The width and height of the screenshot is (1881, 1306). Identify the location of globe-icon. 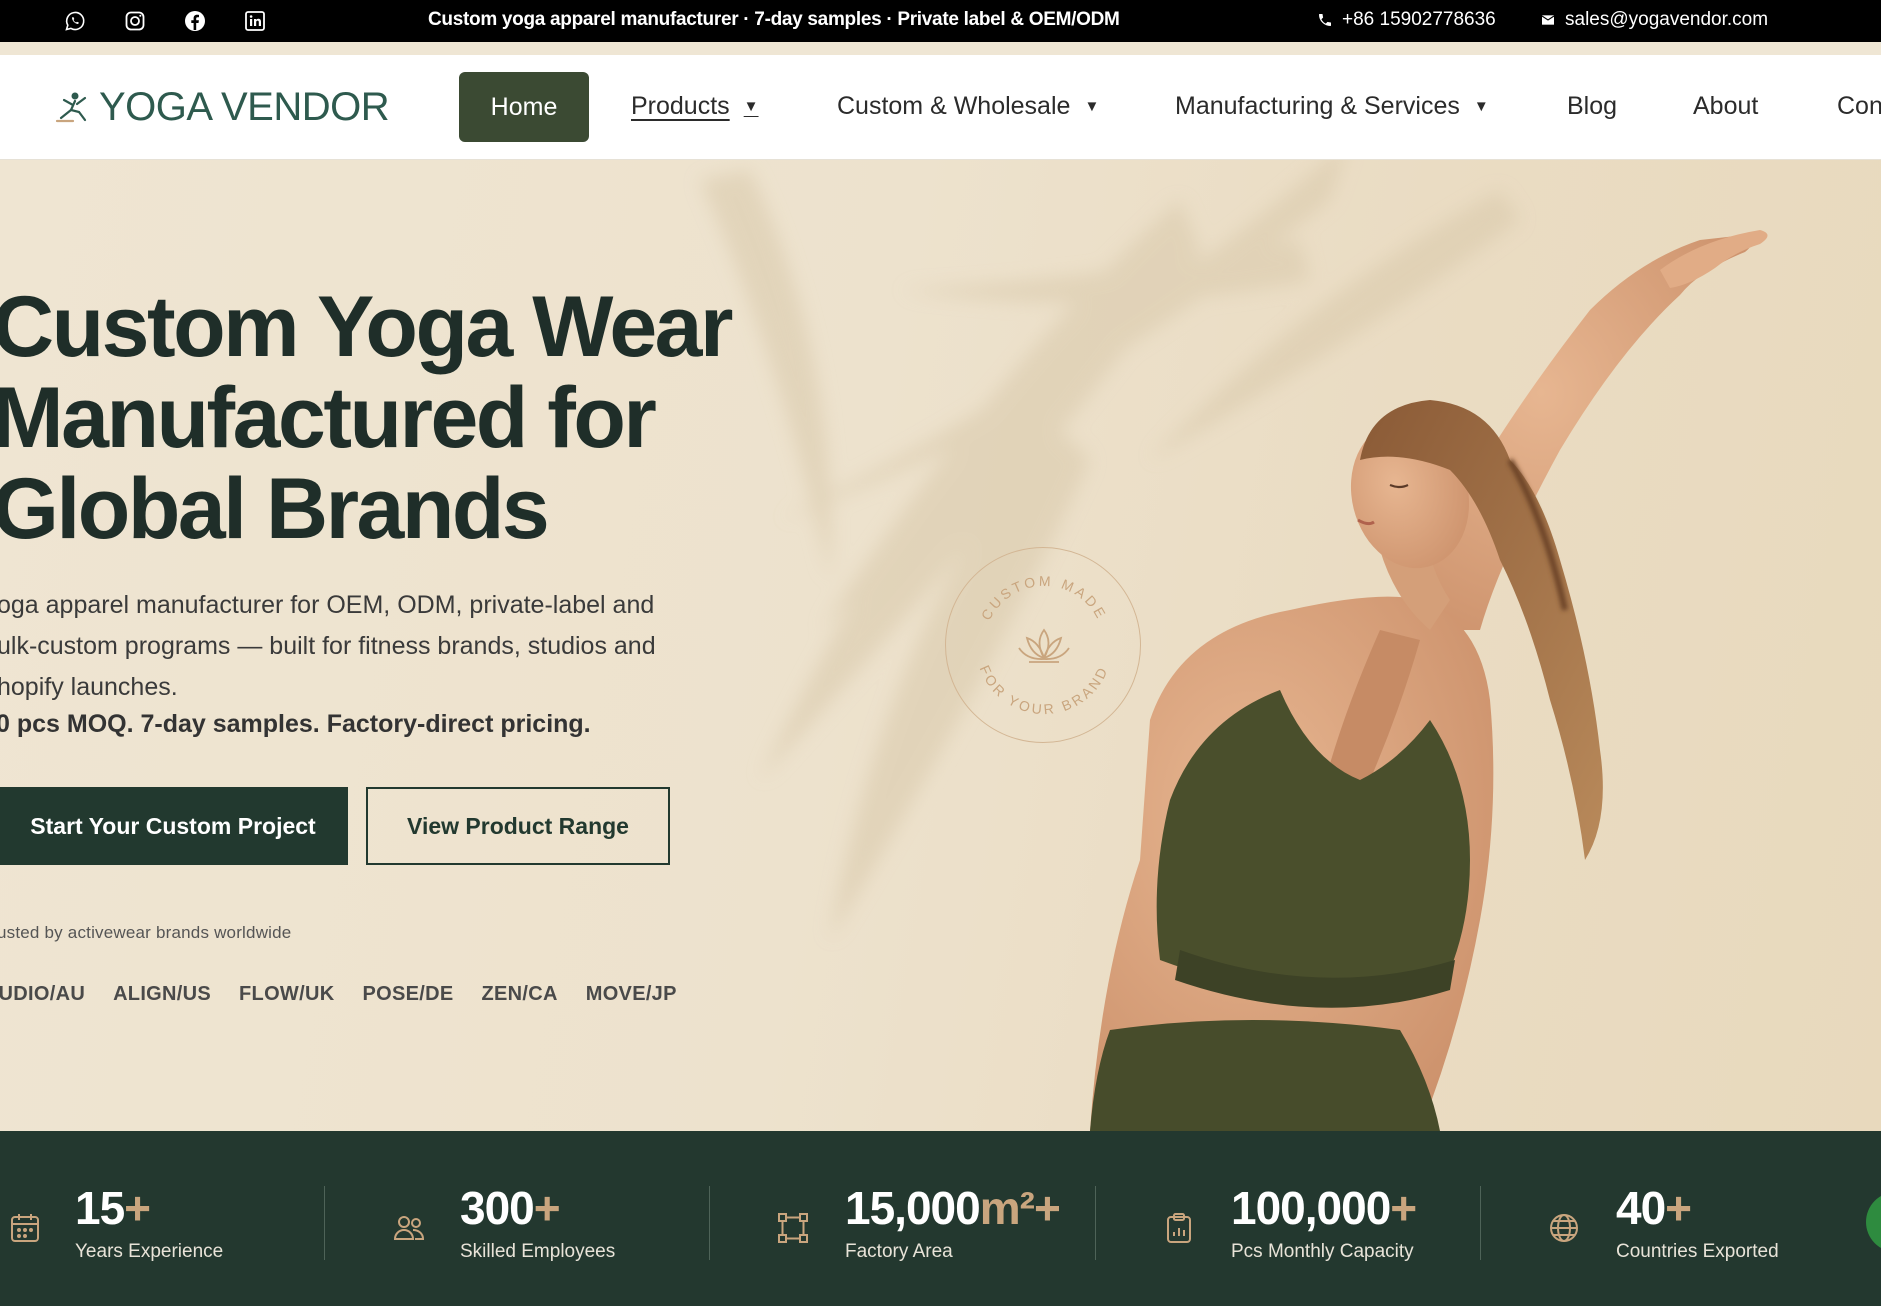
(1564, 1228).